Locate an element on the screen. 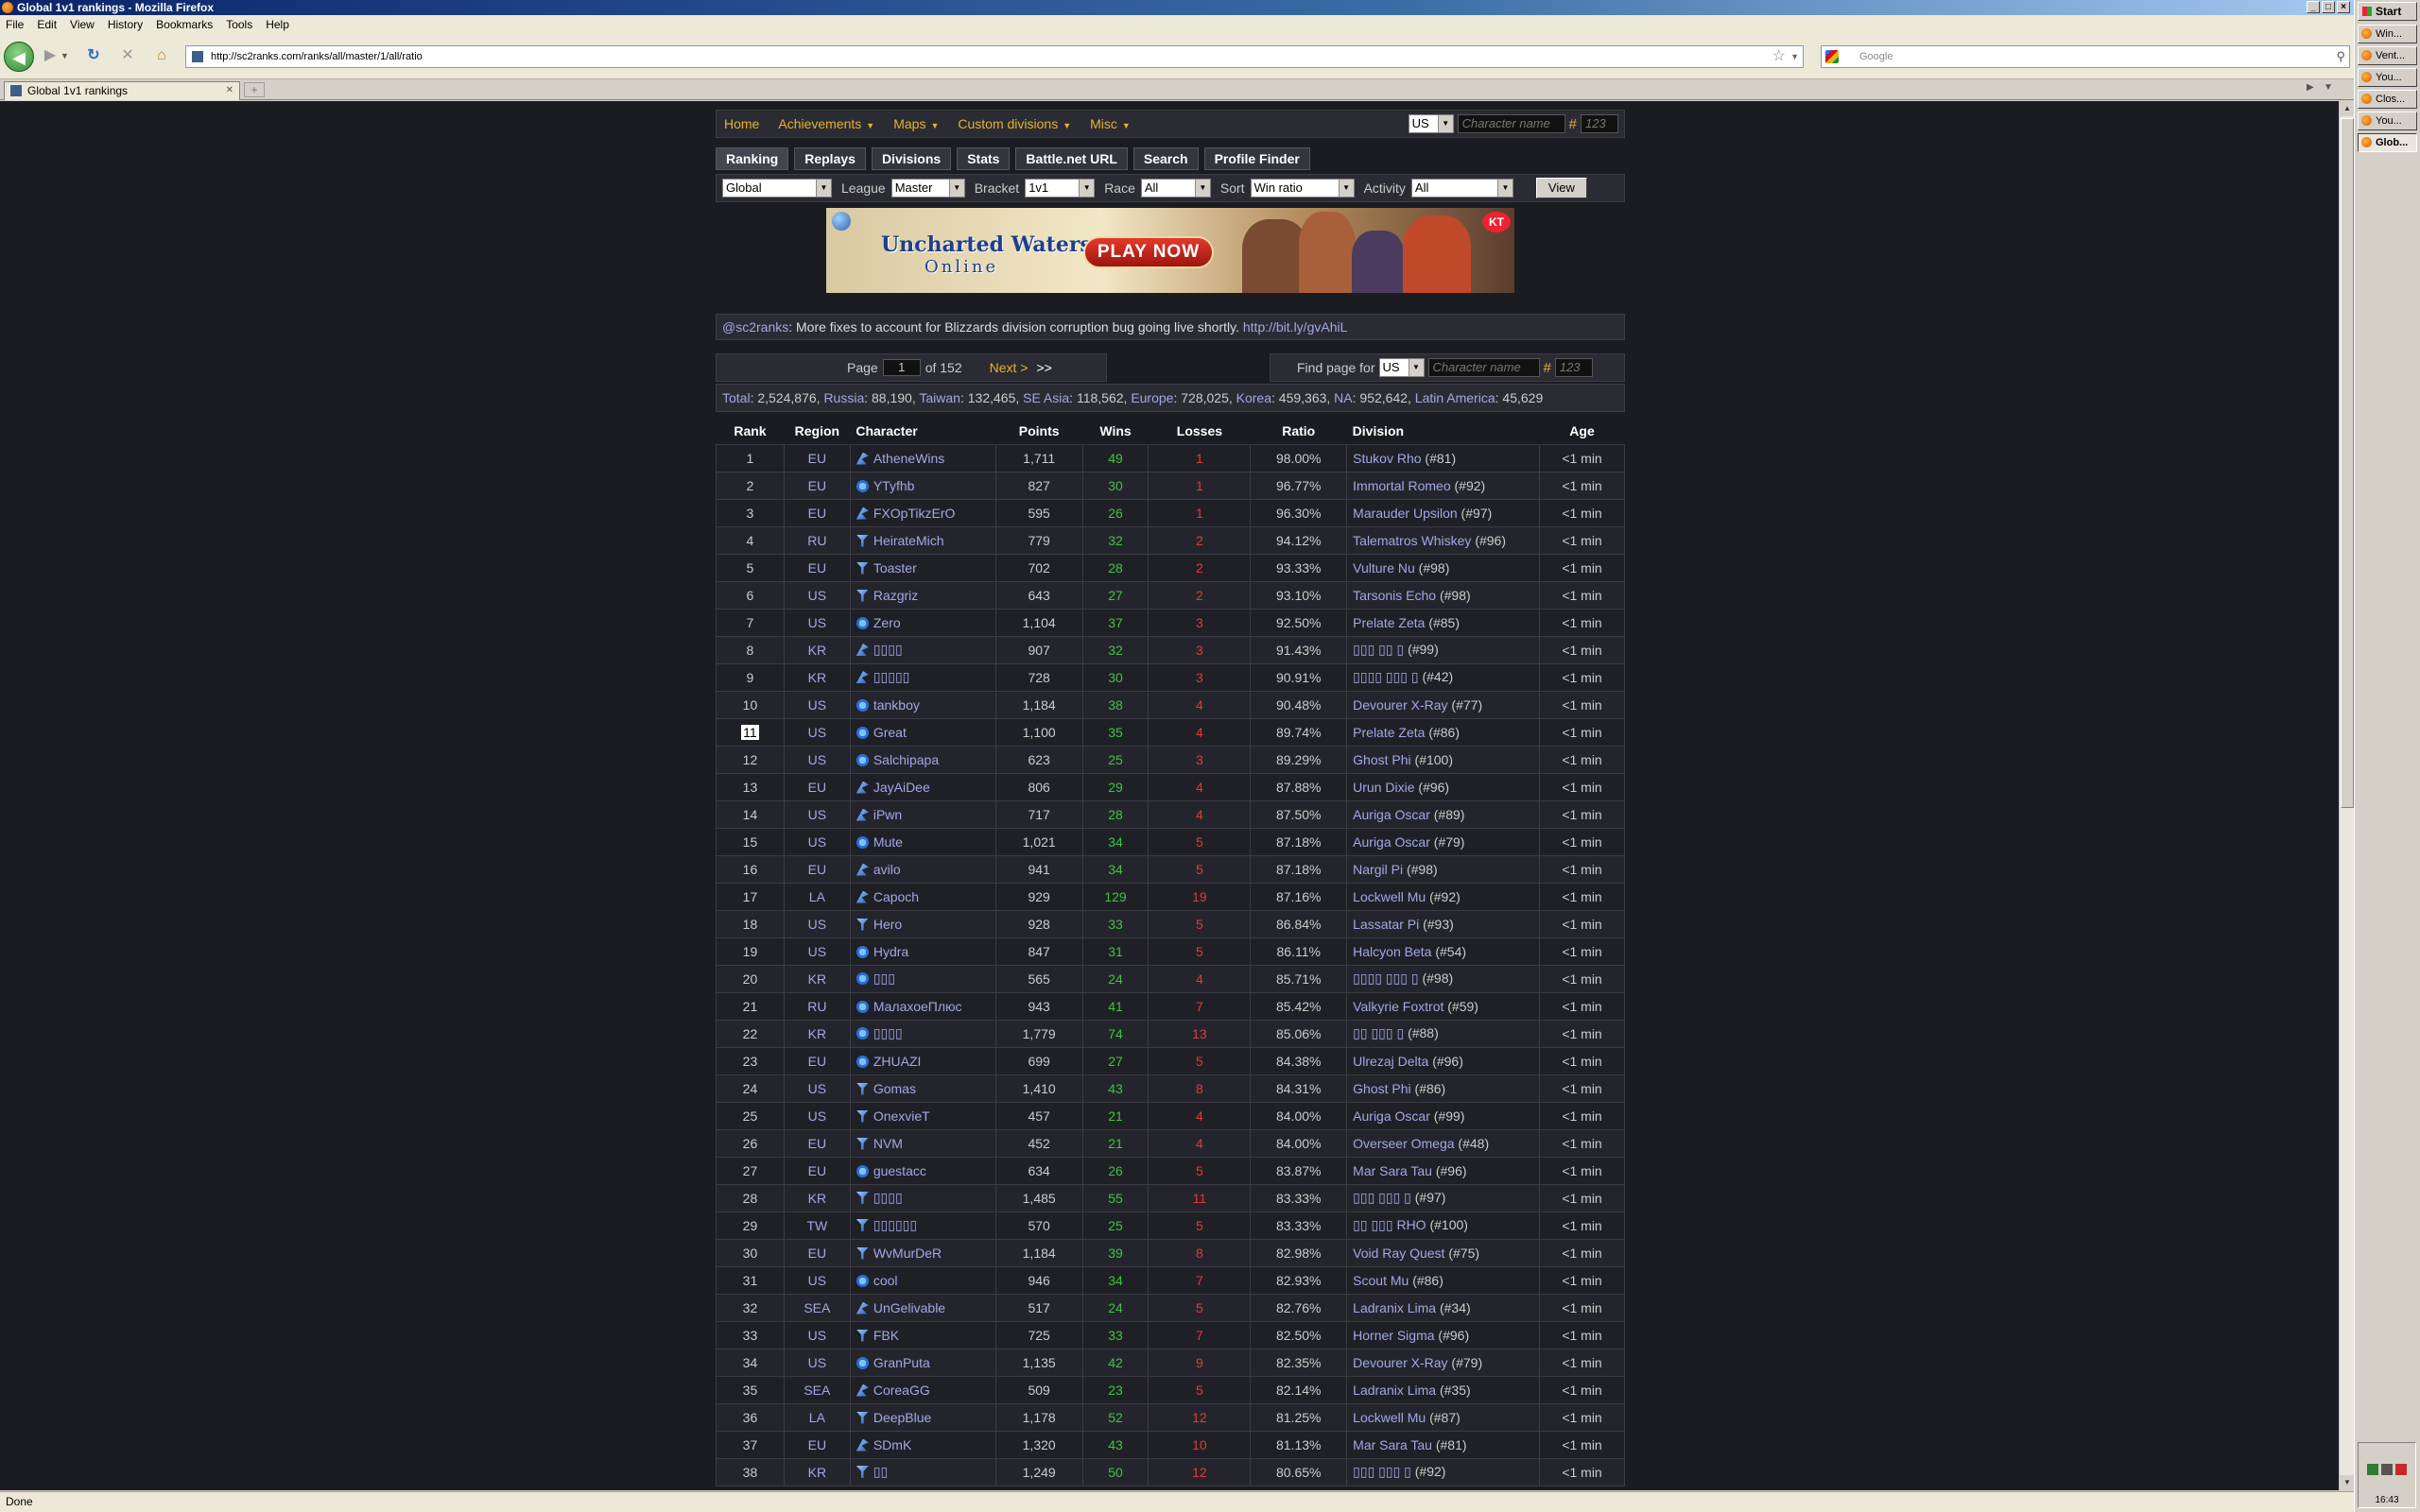 The width and height of the screenshot is (2420, 1512). tab-profile-finder: Profile Finder is located at coordinates (1256, 158).